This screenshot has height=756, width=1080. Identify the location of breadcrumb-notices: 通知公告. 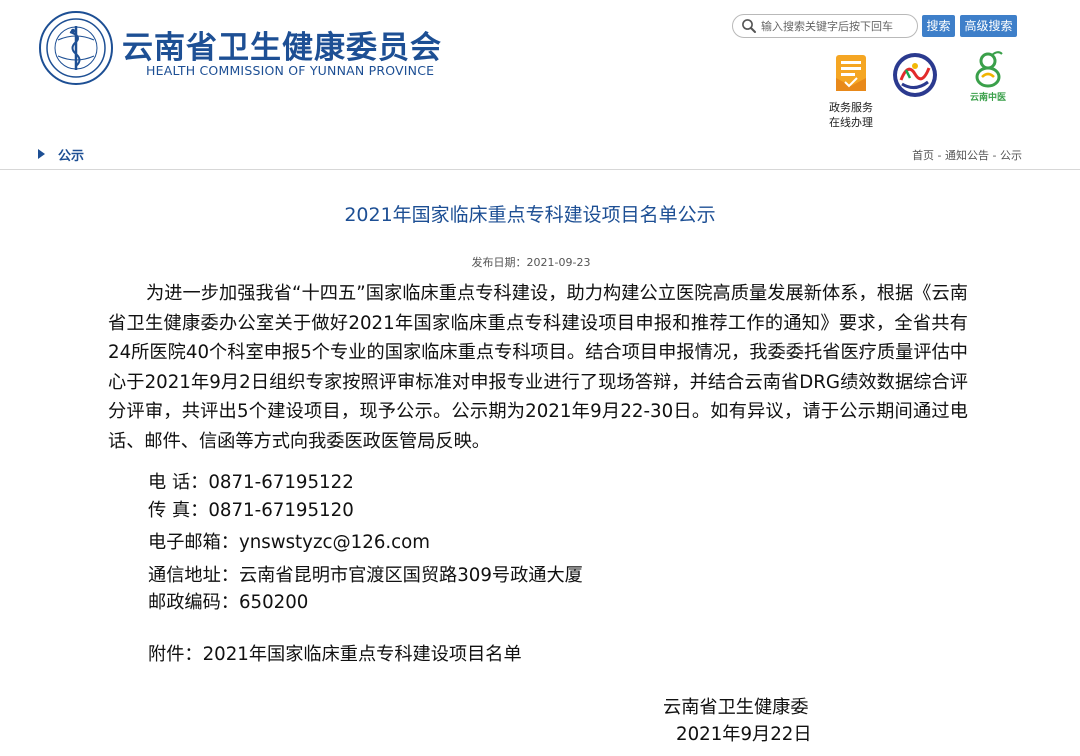
(967, 155).